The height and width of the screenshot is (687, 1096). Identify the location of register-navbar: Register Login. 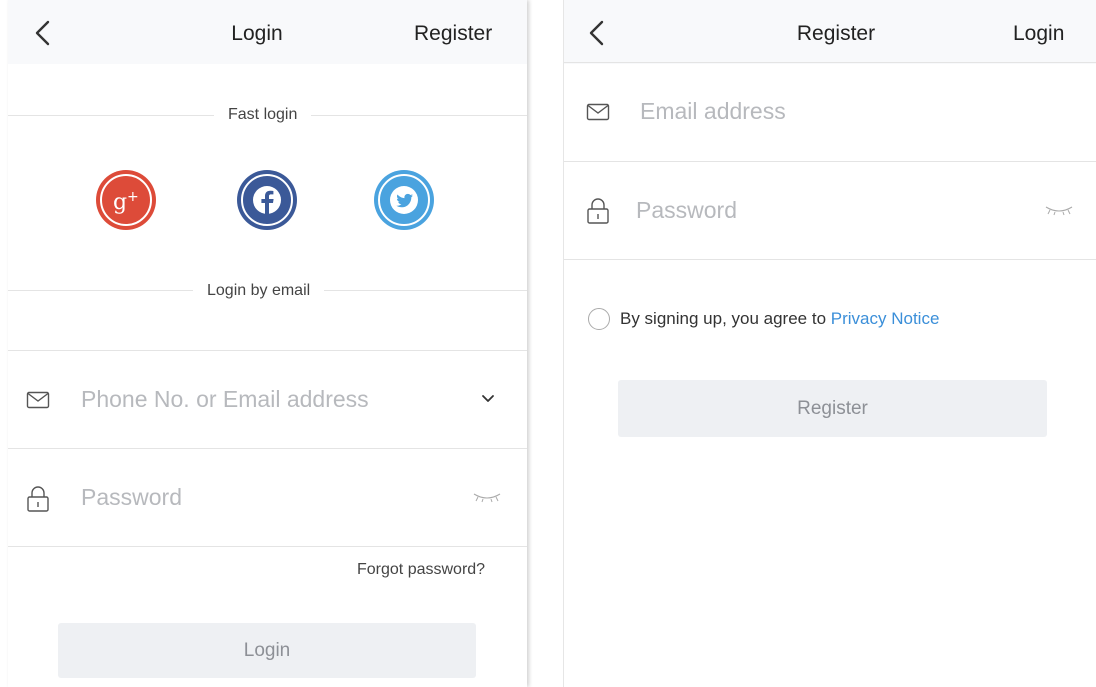
(830, 32).